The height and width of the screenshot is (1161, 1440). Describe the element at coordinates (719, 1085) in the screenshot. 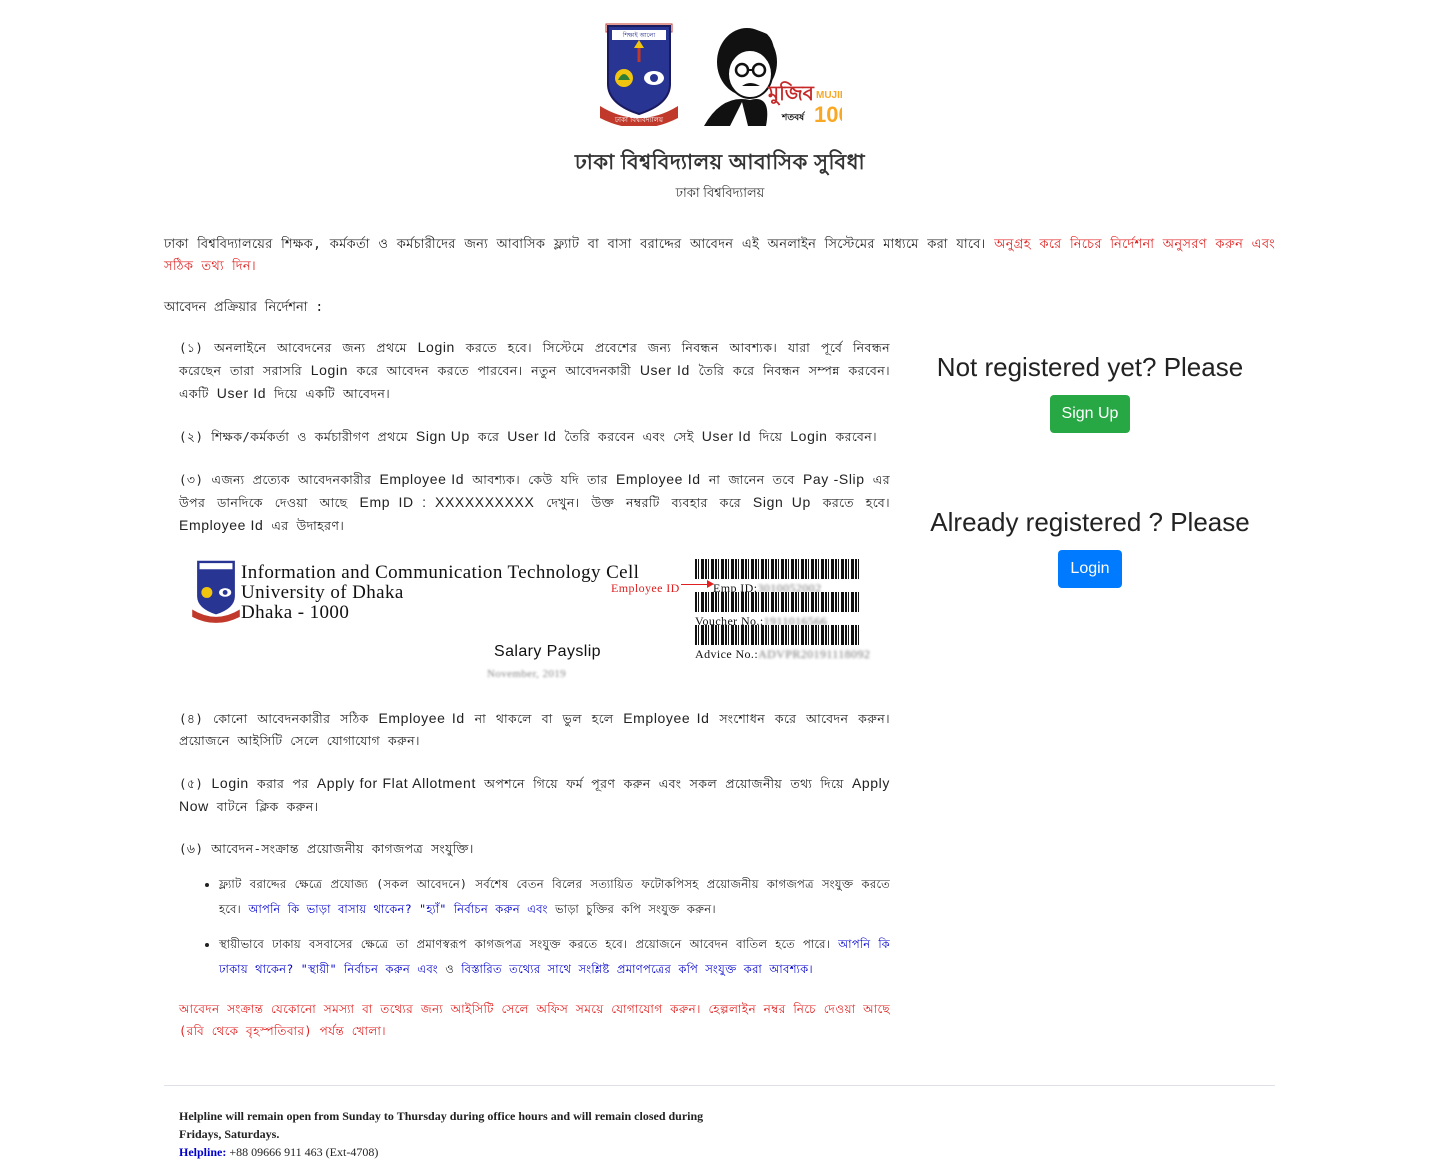

I see `footer-divider` at that location.